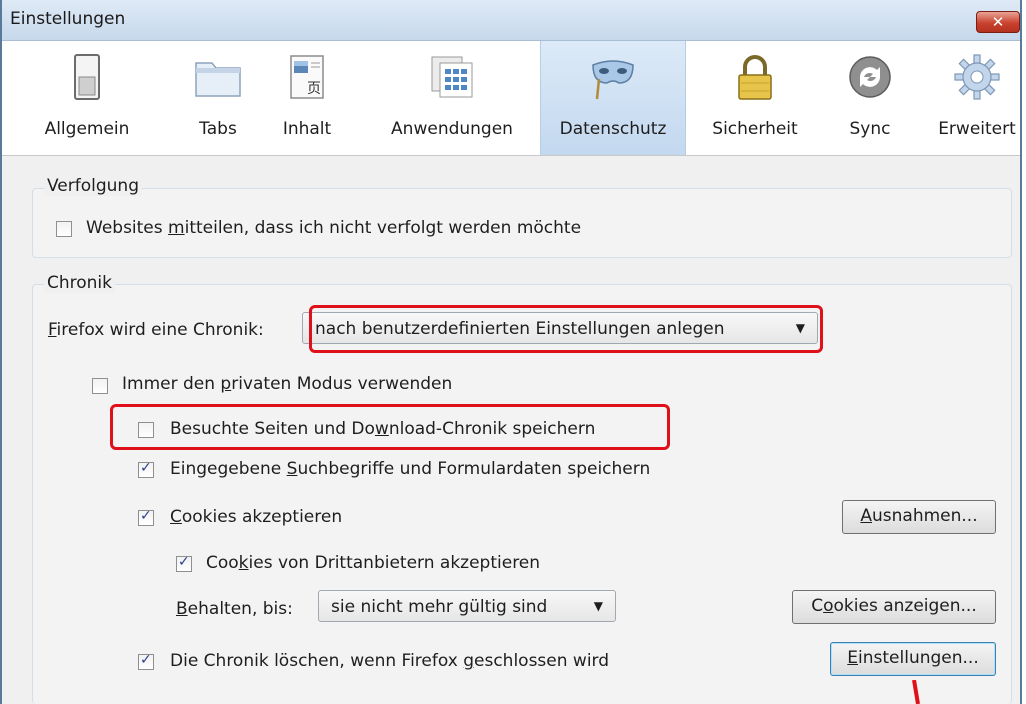 The height and width of the screenshot is (704, 1026). Describe the element at coordinates (68, 19) in the screenshot. I see `window-title: Einstellungen` at that location.